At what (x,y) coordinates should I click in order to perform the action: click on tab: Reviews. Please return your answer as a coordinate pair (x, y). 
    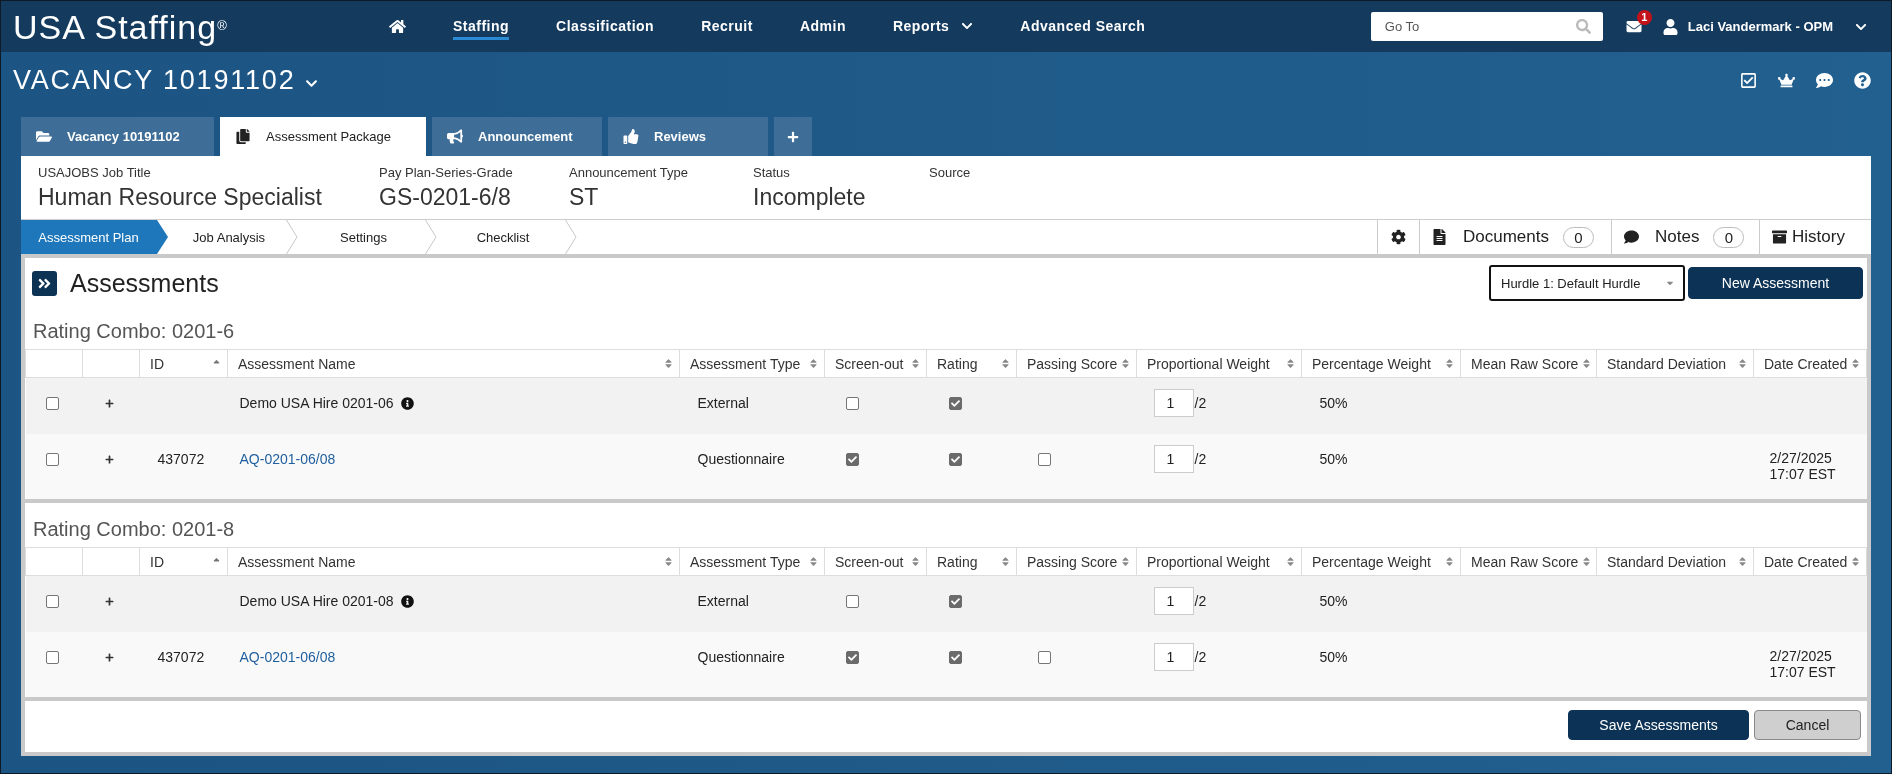
    Looking at the image, I should click on (688, 136).